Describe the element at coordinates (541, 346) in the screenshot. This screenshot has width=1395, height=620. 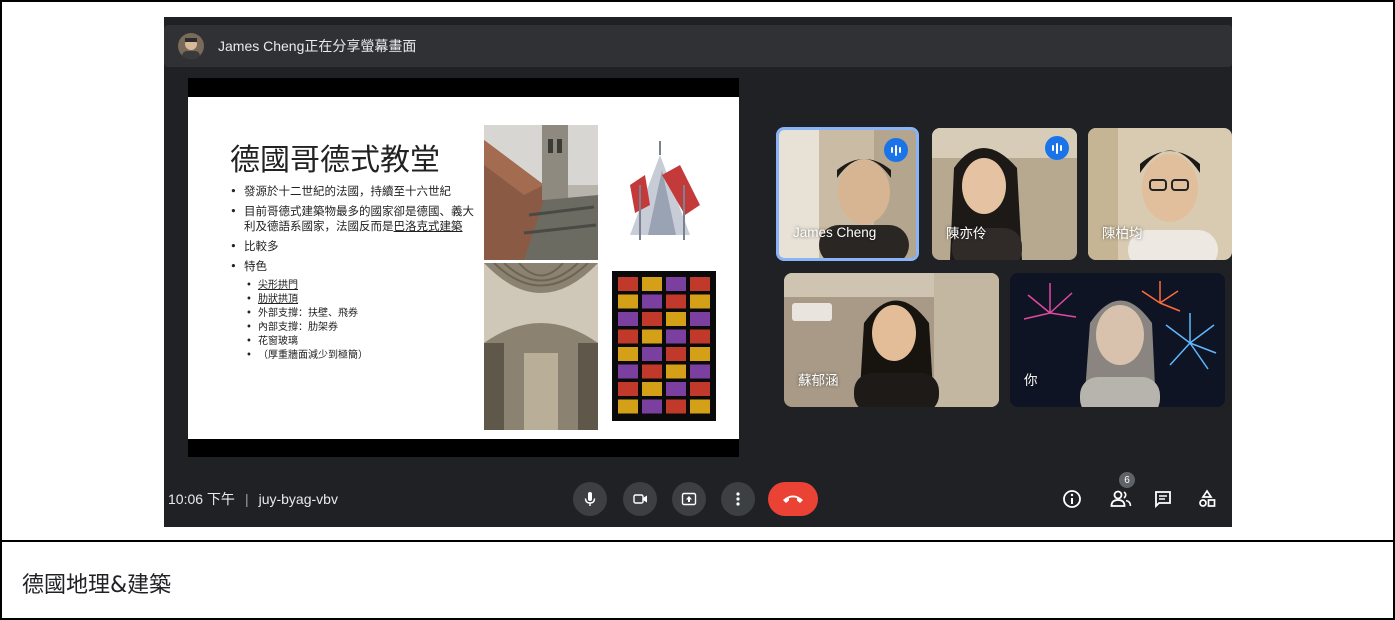
I see `cathedral-vault-photo` at that location.